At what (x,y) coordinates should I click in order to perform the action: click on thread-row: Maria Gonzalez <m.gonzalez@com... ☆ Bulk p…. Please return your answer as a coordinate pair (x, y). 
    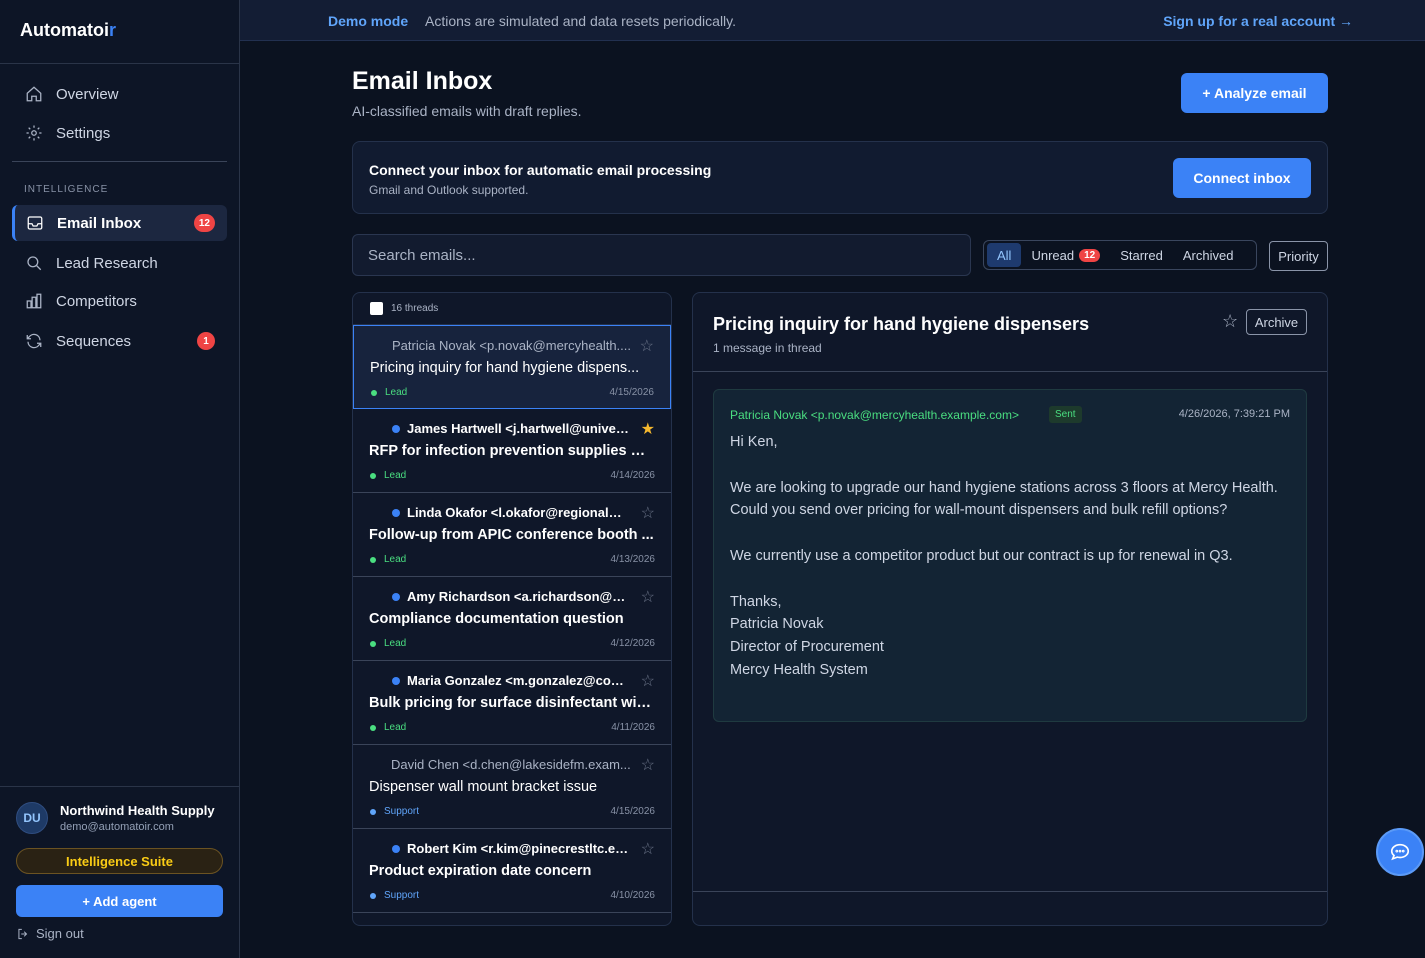
    Looking at the image, I should click on (512, 703).